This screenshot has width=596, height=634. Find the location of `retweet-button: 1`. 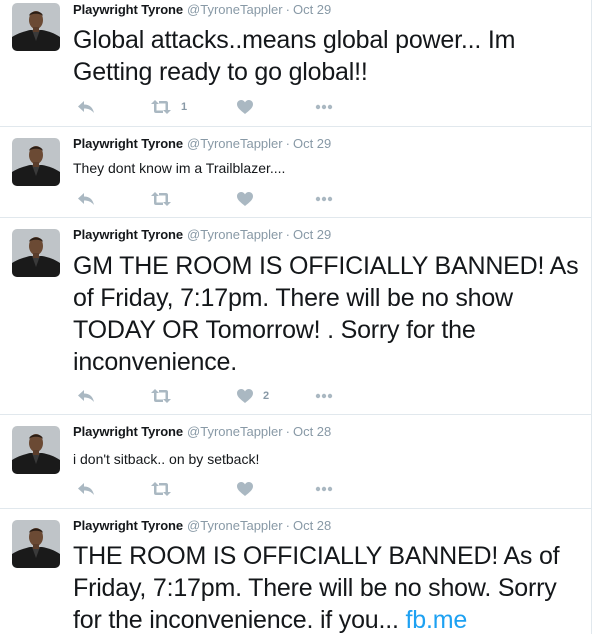

retweet-button: 1 is located at coordinates (169, 107).